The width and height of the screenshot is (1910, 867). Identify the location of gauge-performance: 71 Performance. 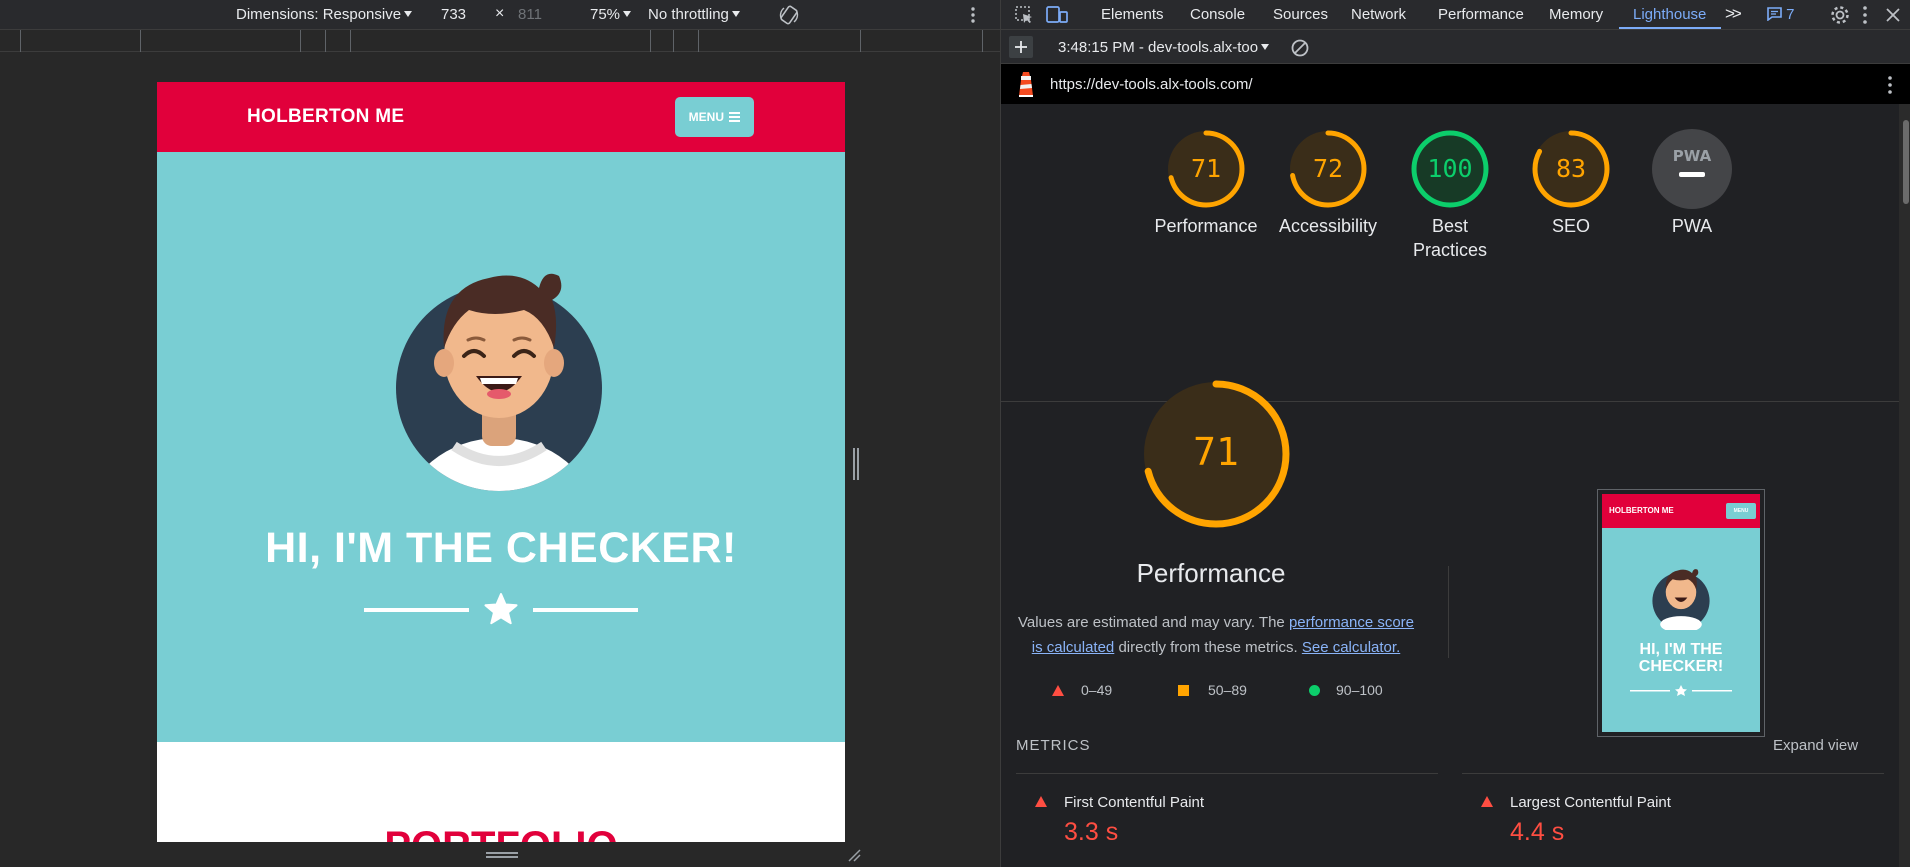
(1206, 183).